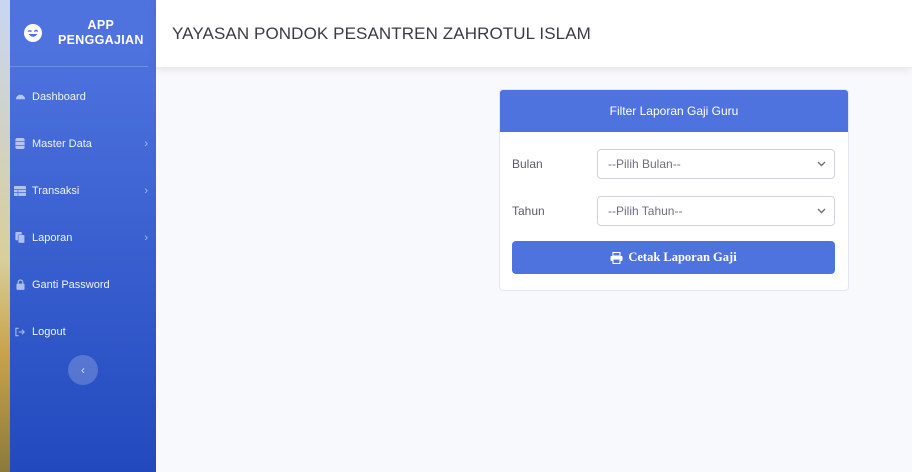 Image resolution: width=912 pixels, height=472 pixels. Describe the element at coordinates (20, 97) in the screenshot. I see `dashboard-icon` at that location.